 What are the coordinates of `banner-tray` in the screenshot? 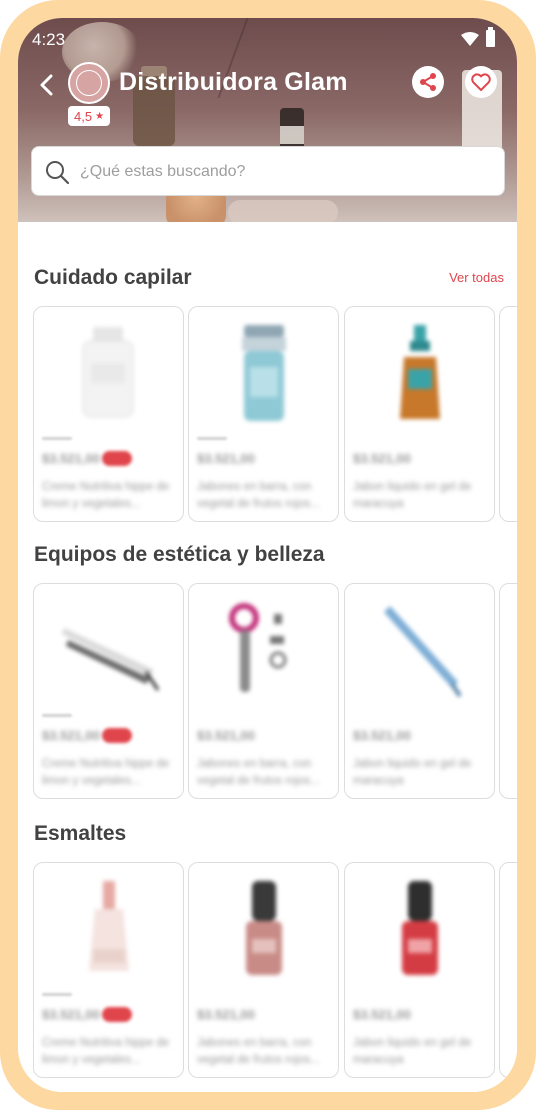 It's located at (283, 211).